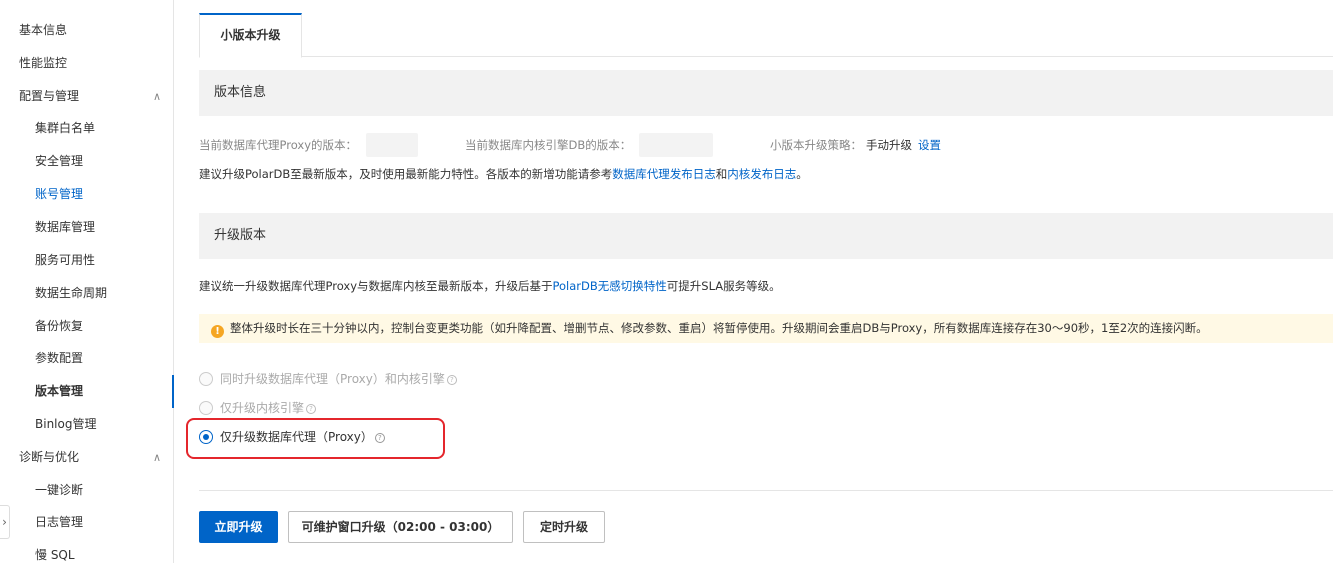  What do you see at coordinates (55, 555) in the screenshot?
I see `sidebar-item-label: 慢 SQL` at bounding box center [55, 555].